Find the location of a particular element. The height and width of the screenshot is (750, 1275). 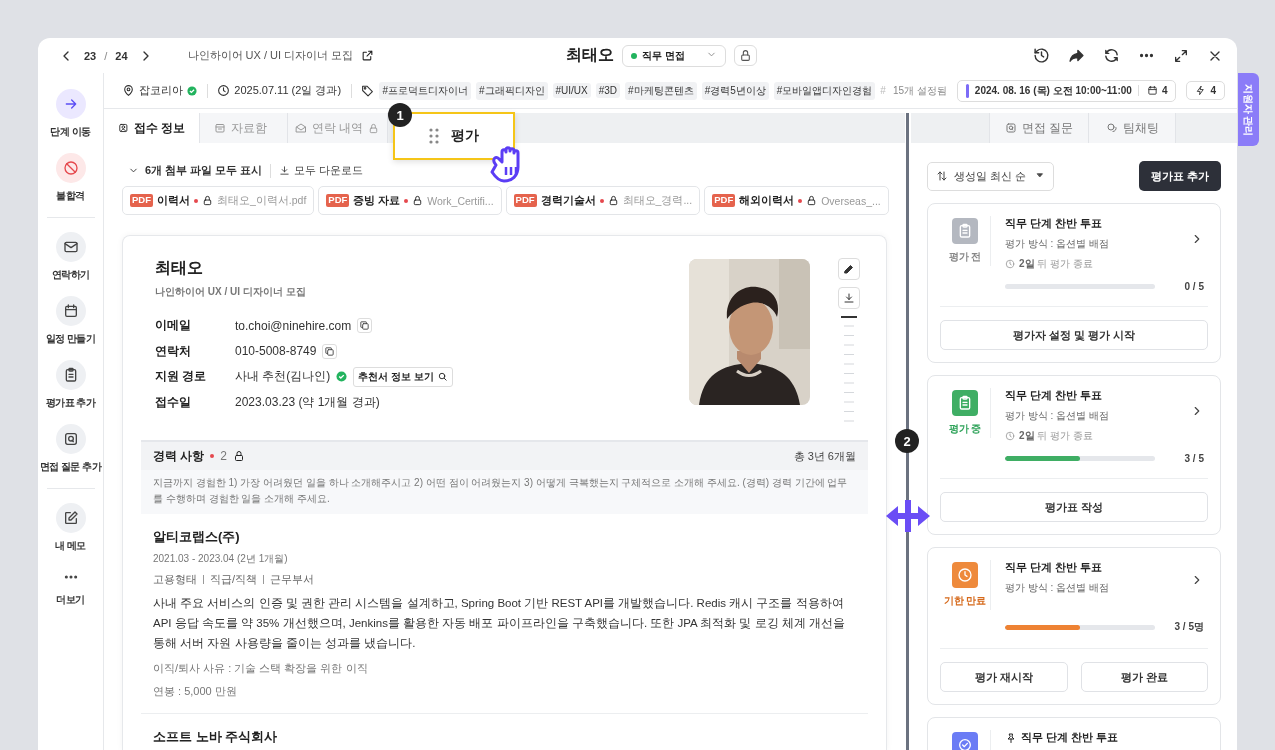

history-icon is located at coordinates (1041, 55).